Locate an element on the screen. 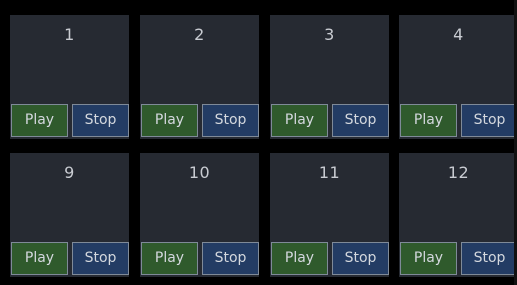 The width and height of the screenshot is (517, 285). player-tile: 1 Play Stop is located at coordinates (69, 77).